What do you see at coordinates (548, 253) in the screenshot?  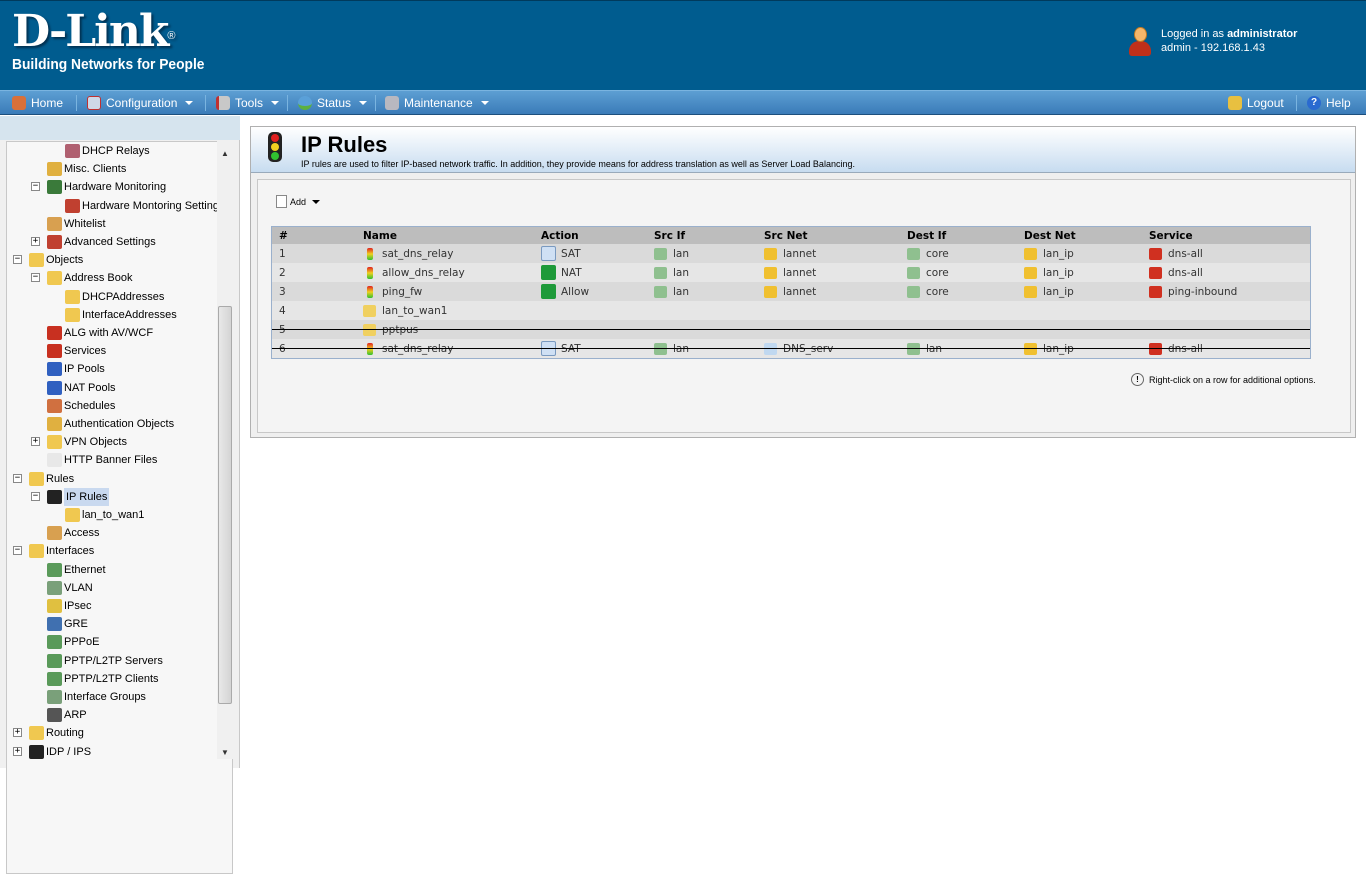 I see `sat-icon` at bounding box center [548, 253].